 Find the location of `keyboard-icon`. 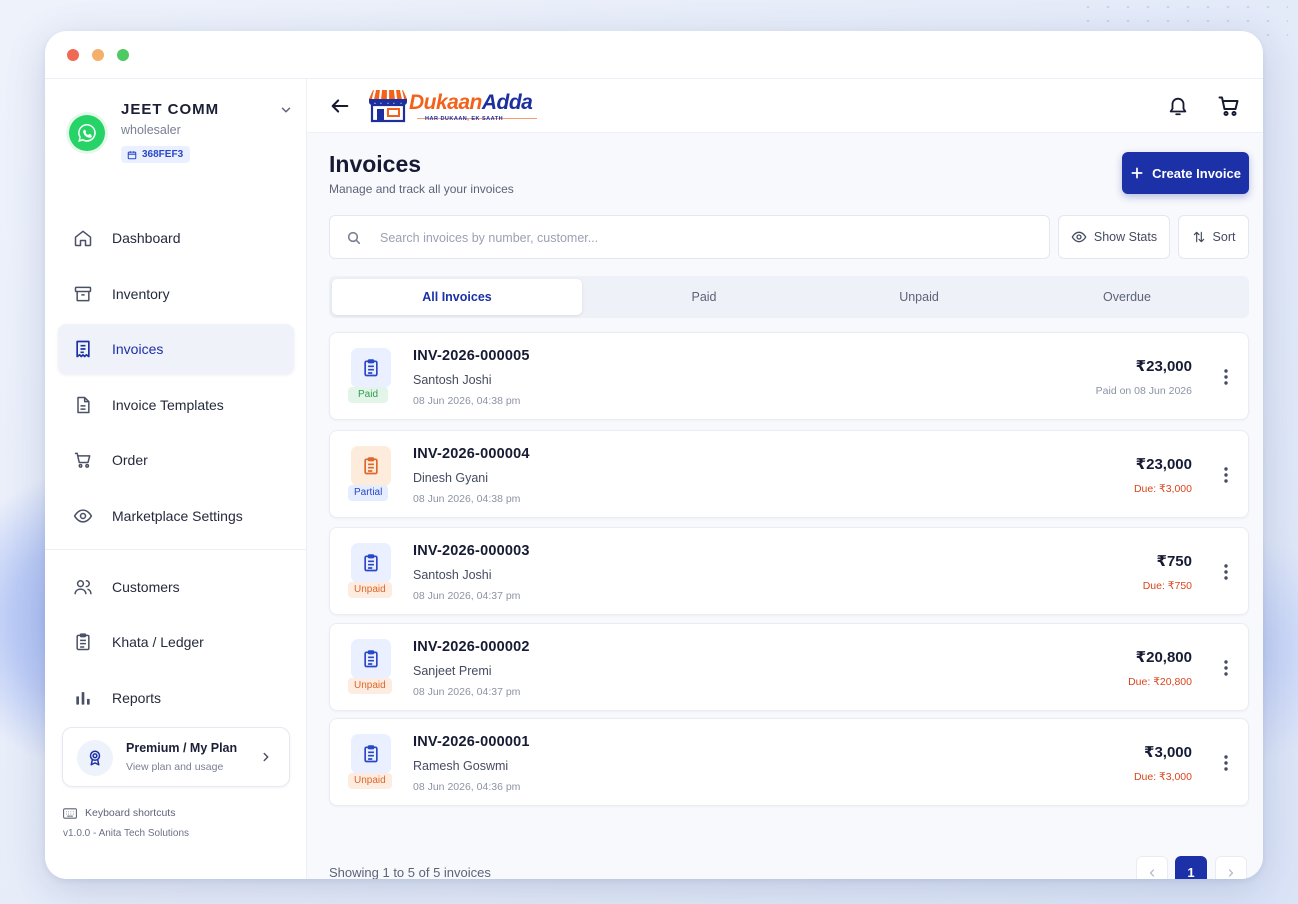

keyboard-icon is located at coordinates (70, 813).